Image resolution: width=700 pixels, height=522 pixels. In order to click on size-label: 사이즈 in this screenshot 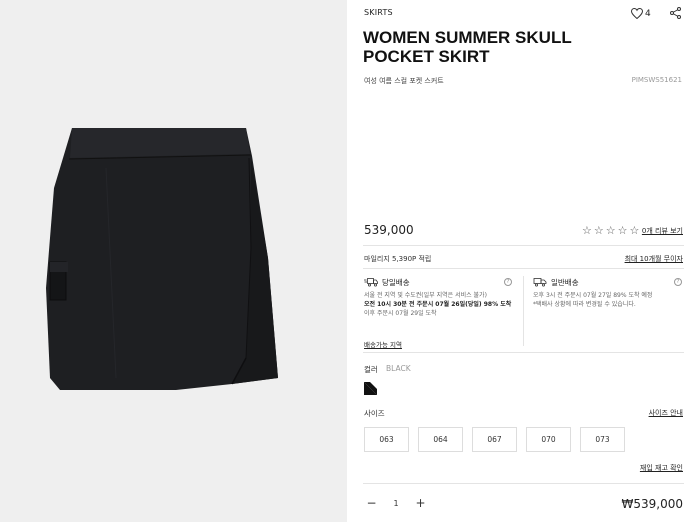, I will do `click(374, 413)`.